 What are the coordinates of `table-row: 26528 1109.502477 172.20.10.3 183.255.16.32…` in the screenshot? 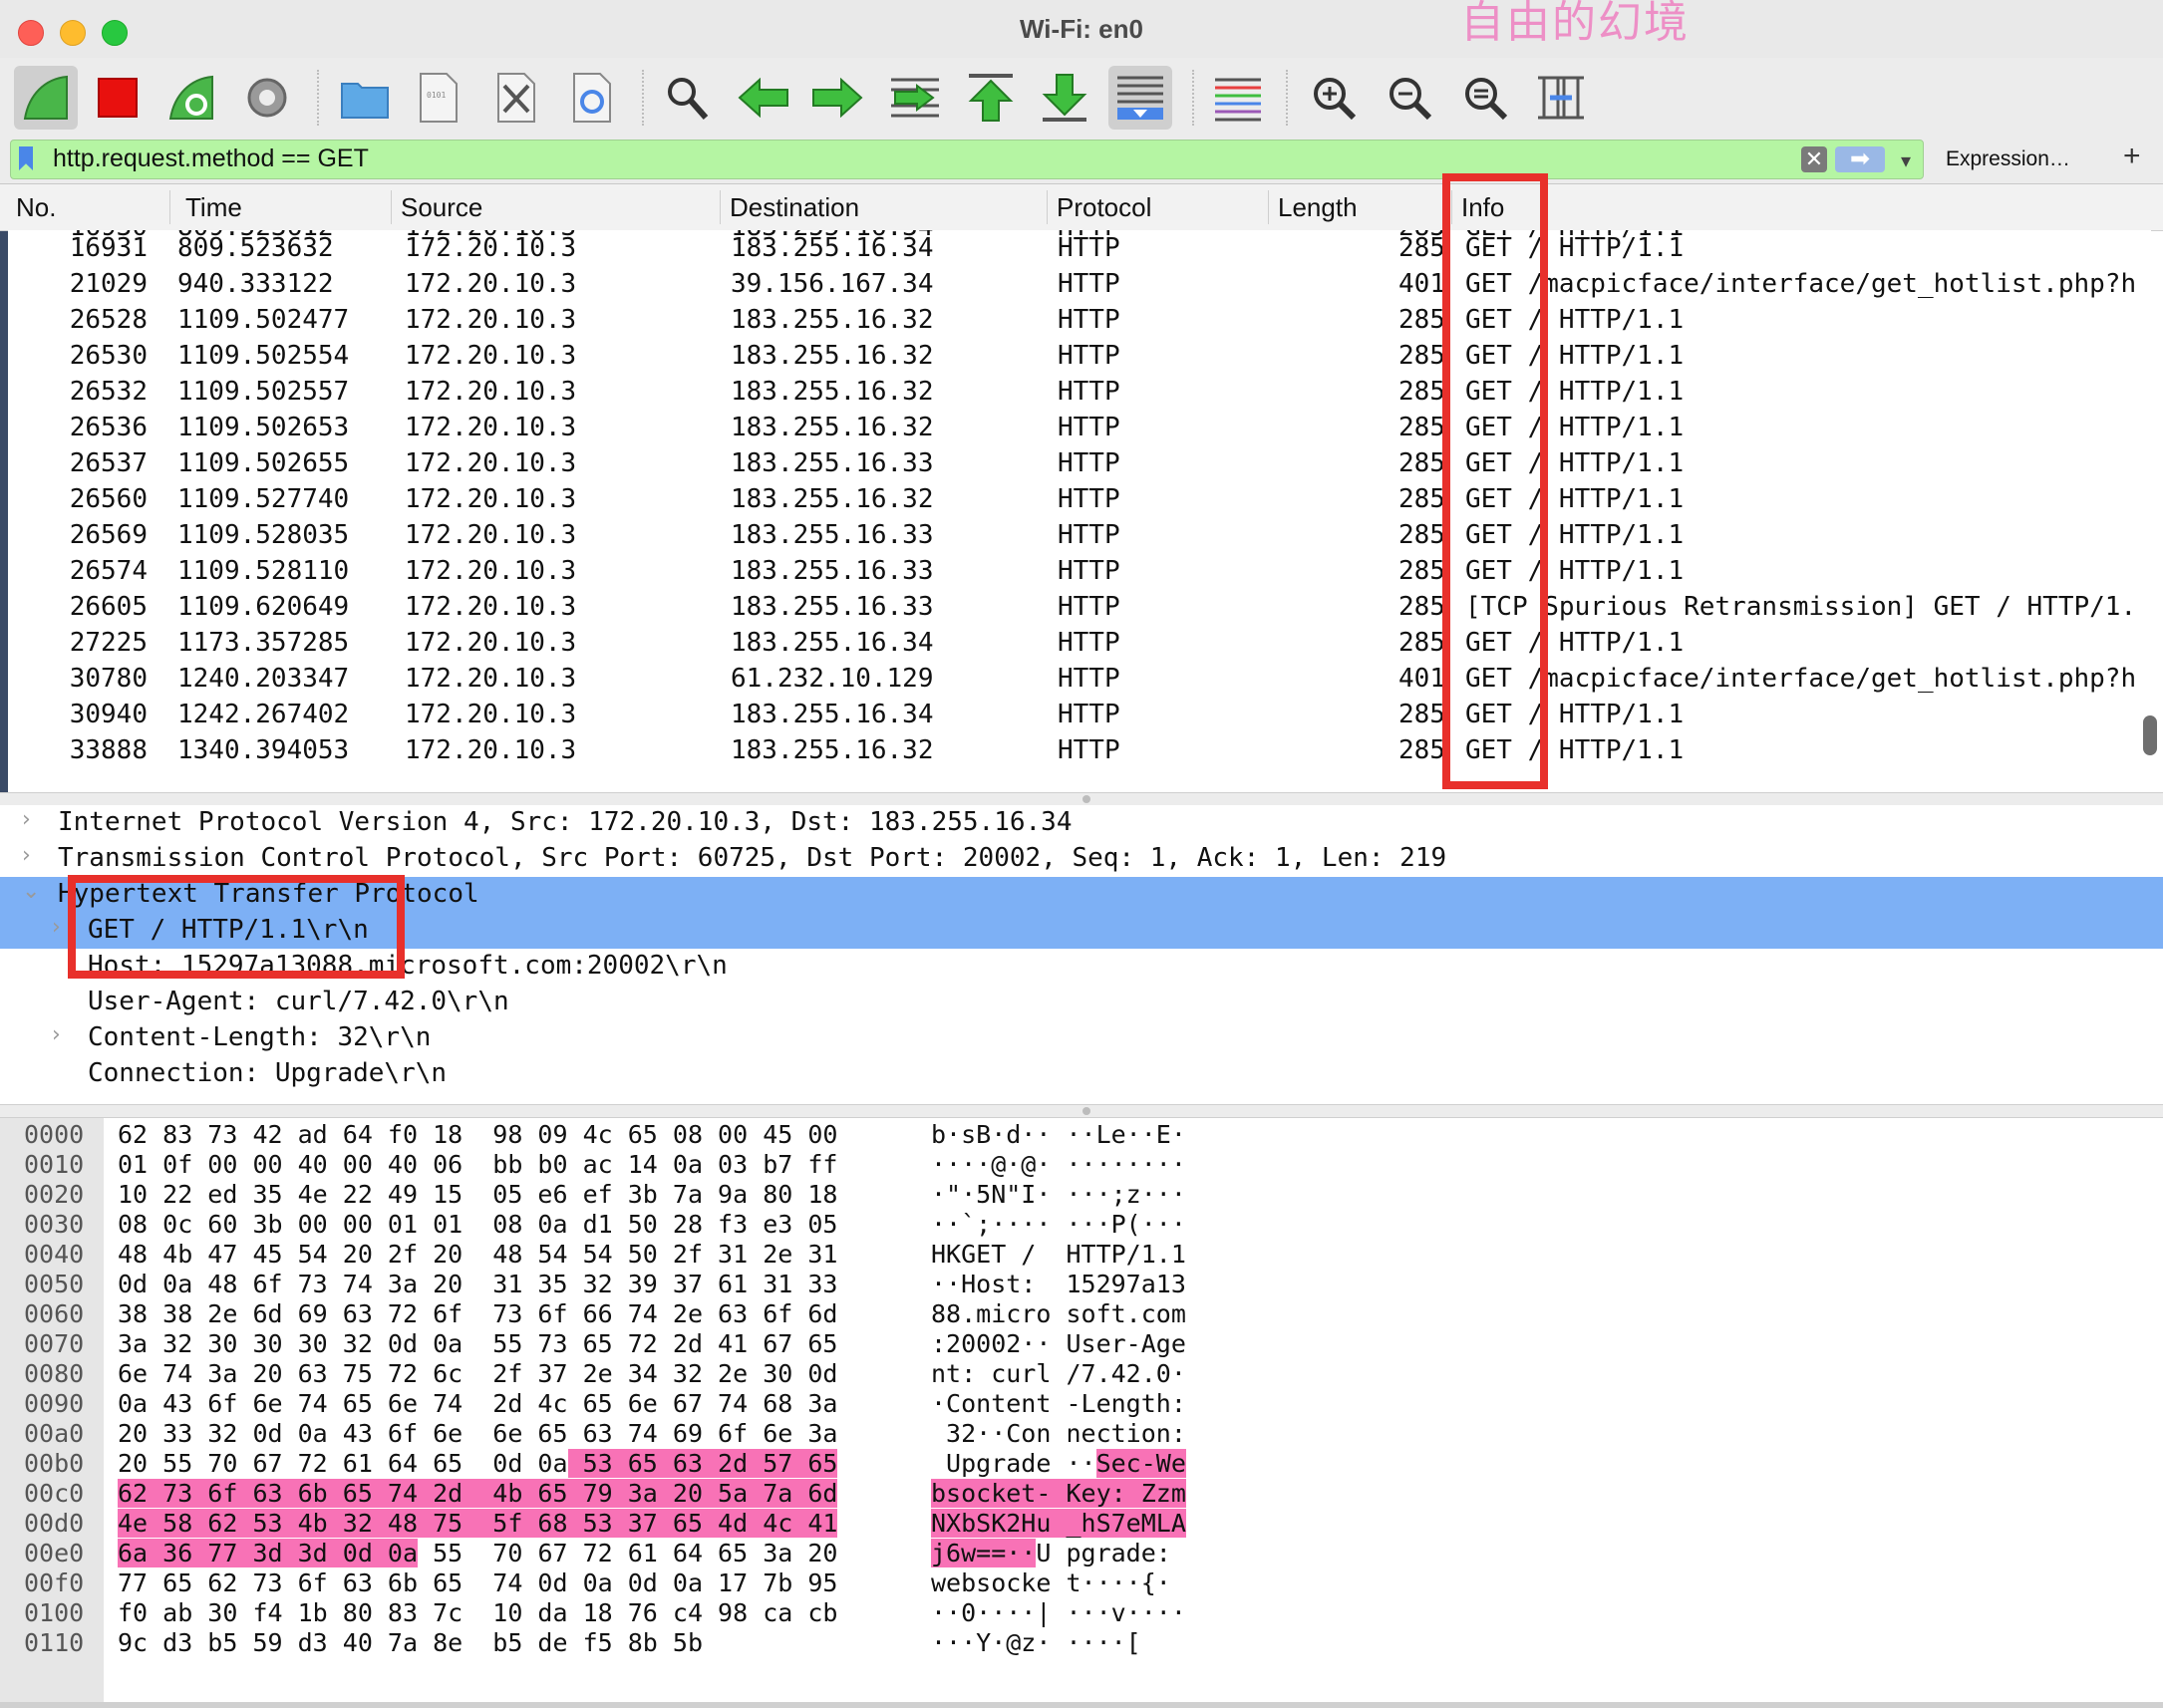 It's located at (1079, 321).